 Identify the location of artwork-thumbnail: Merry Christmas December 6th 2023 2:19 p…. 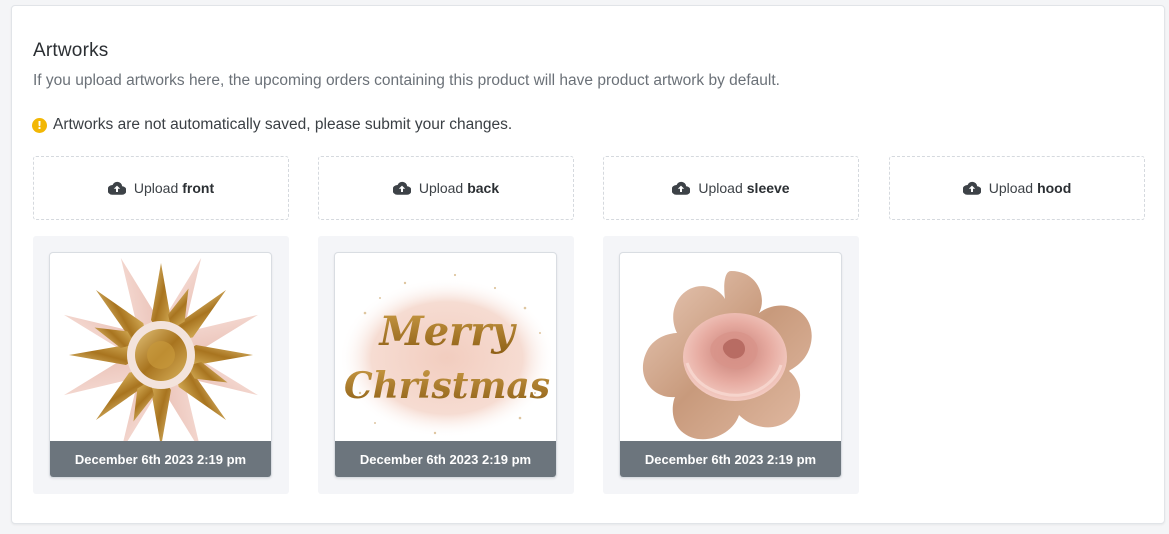
(445, 365).